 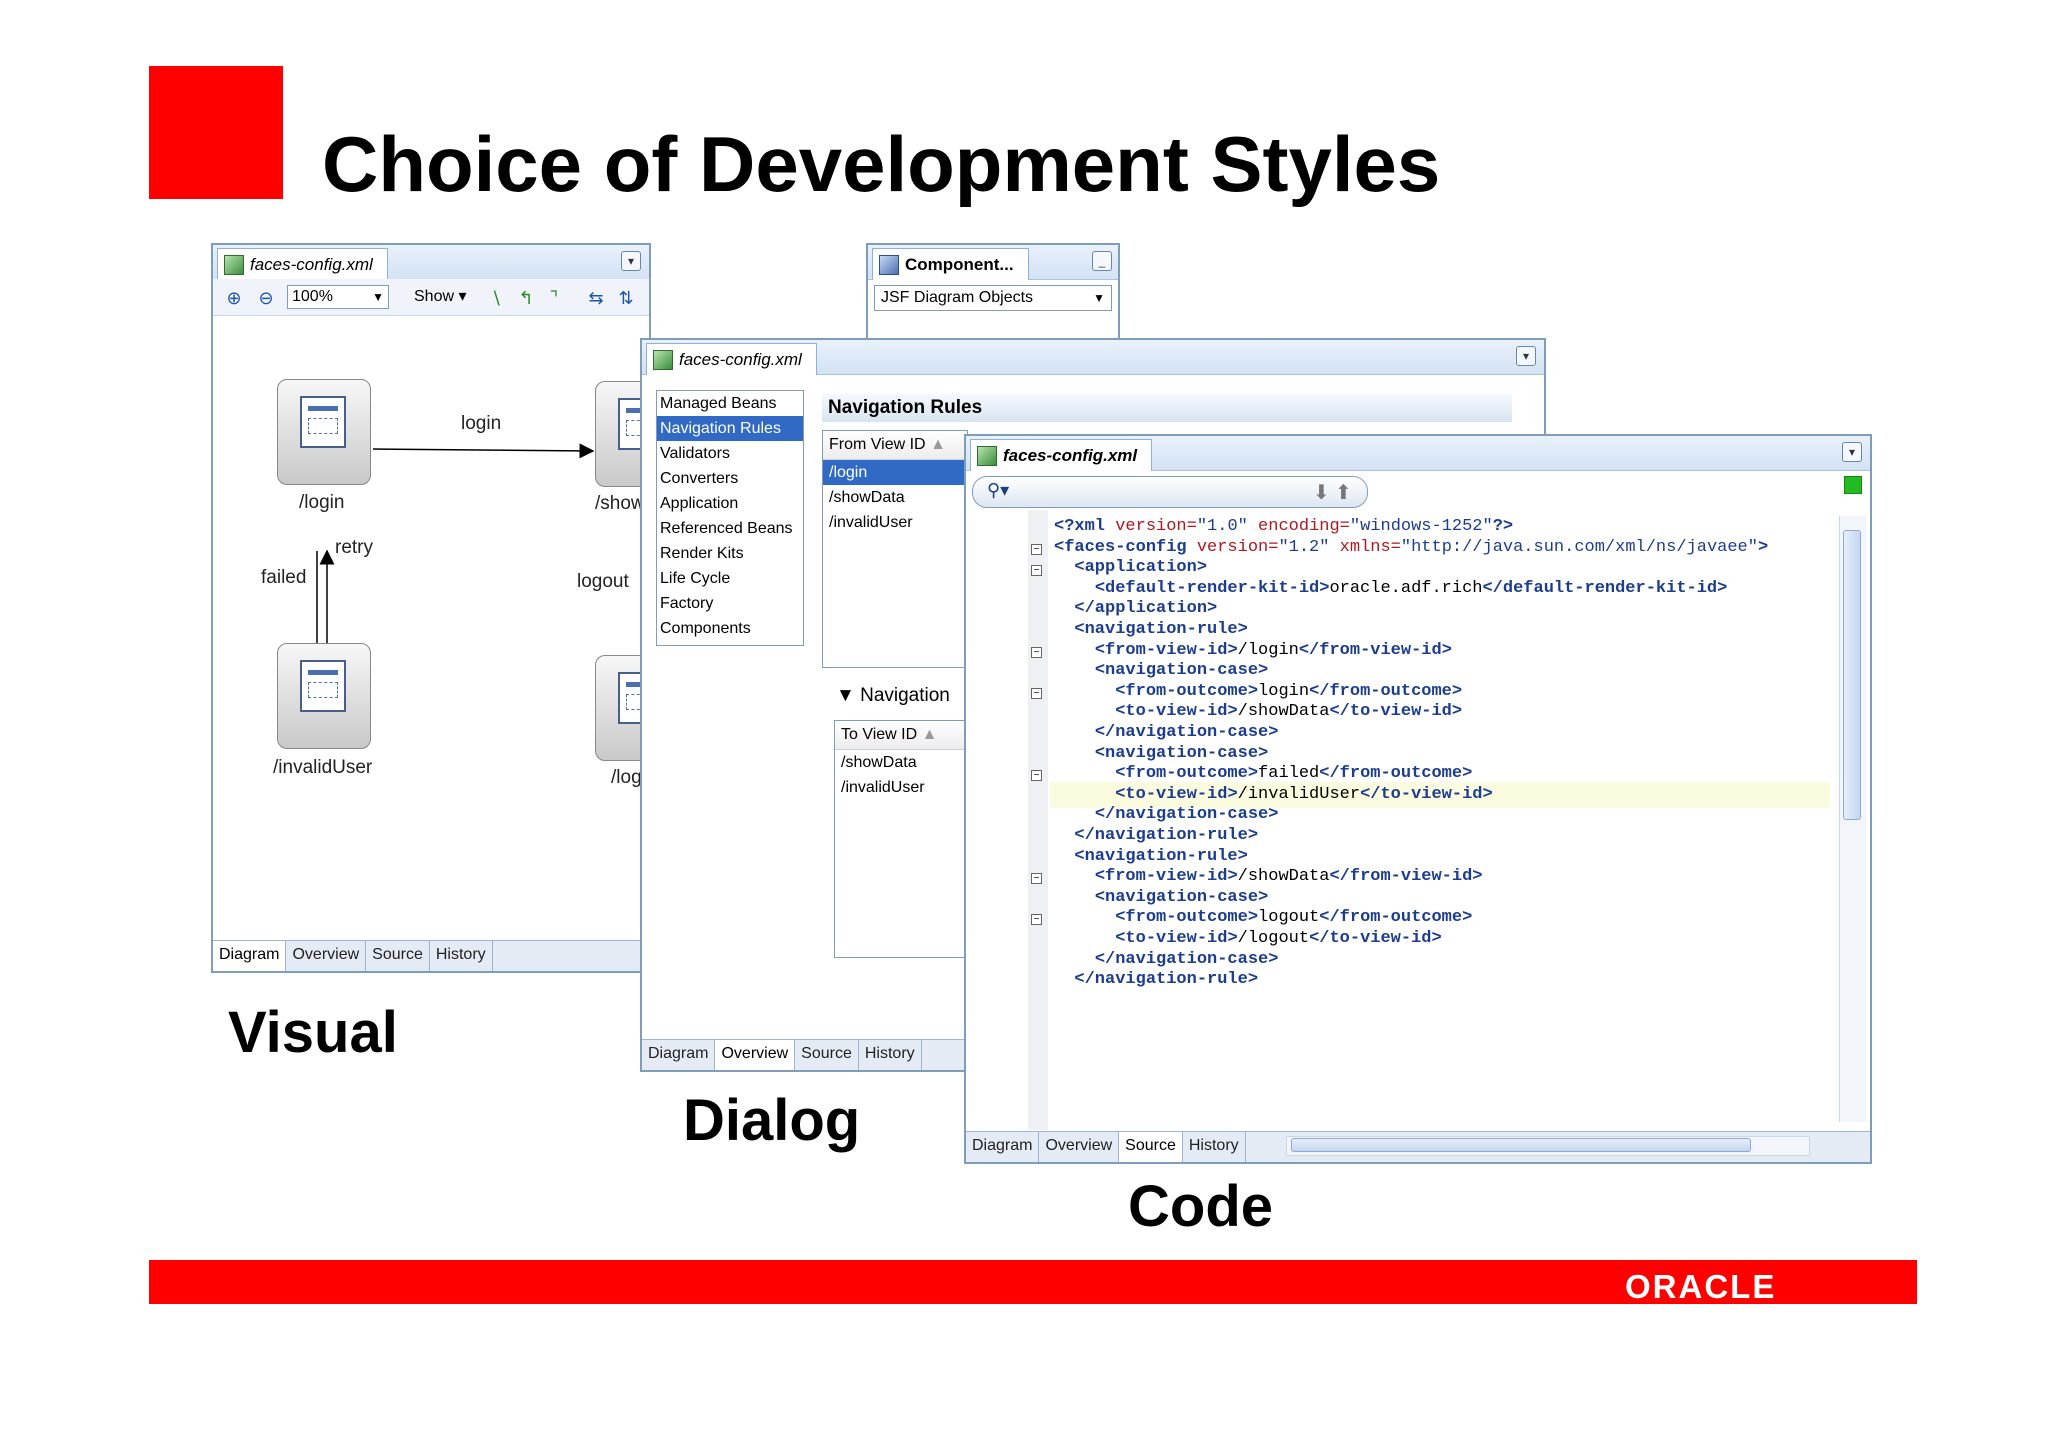 I want to click on dialog-minimize-button: ▾, so click(x=1526, y=356).